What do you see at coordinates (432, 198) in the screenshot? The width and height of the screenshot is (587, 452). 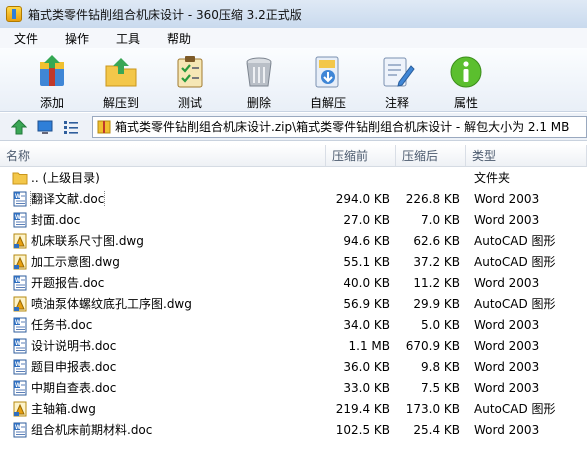 I see `file-packed-size-cell: 226.8 KB` at bounding box center [432, 198].